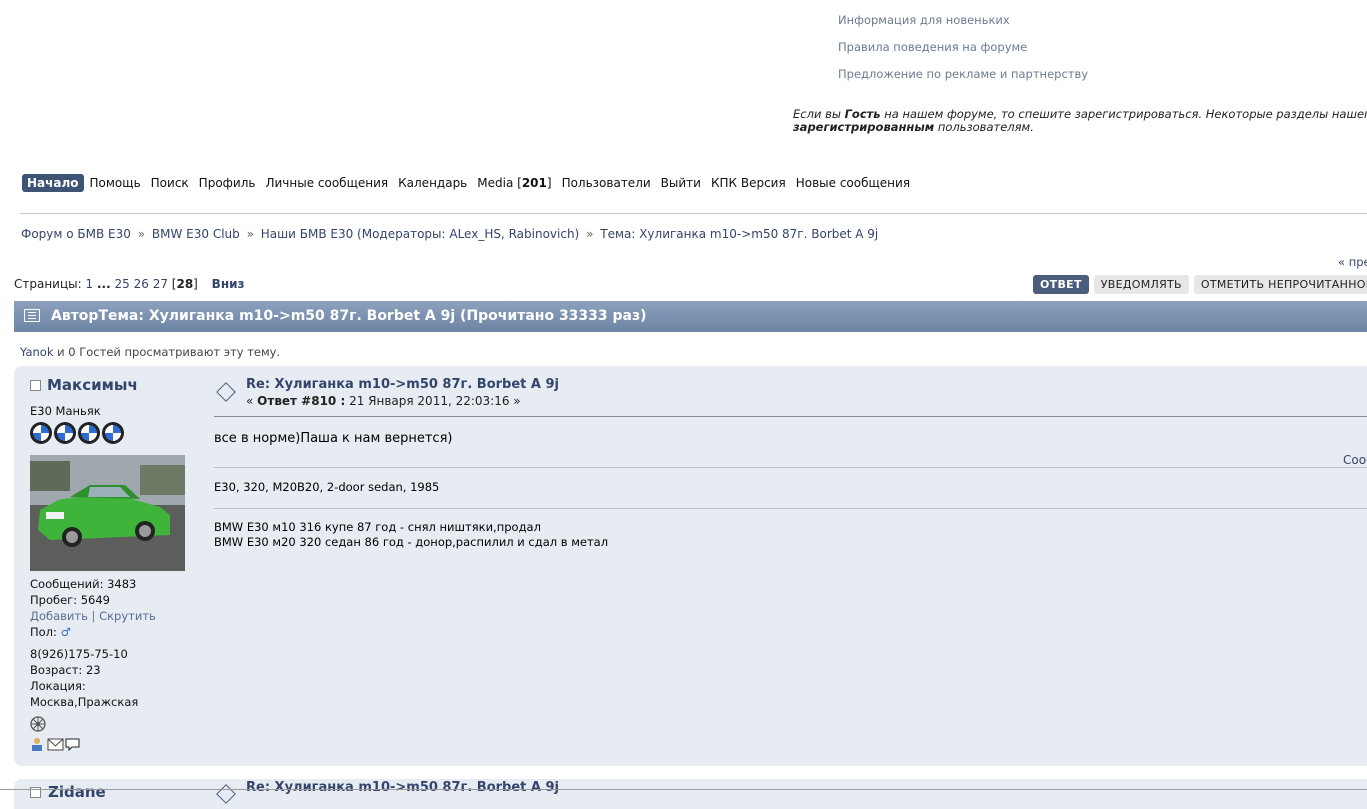 This screenshot has height=809, width=1367. What do you see at coordinates (141, 284) in the screenshot?
I see `page-26: 26` at bounding box center [141, 284].